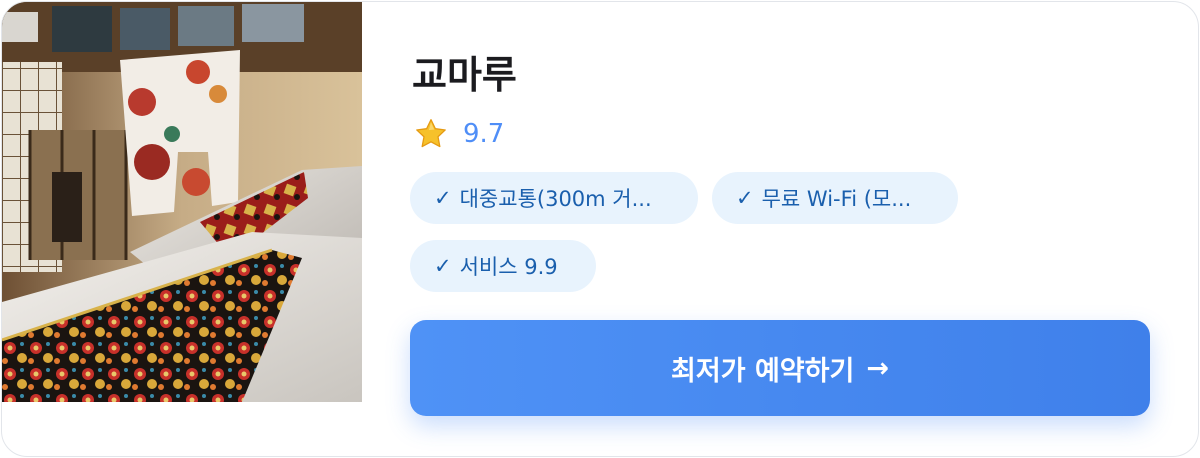  I want to click on book-lowest-price-button: 최저가 예약하기 →, so click(780, 368).